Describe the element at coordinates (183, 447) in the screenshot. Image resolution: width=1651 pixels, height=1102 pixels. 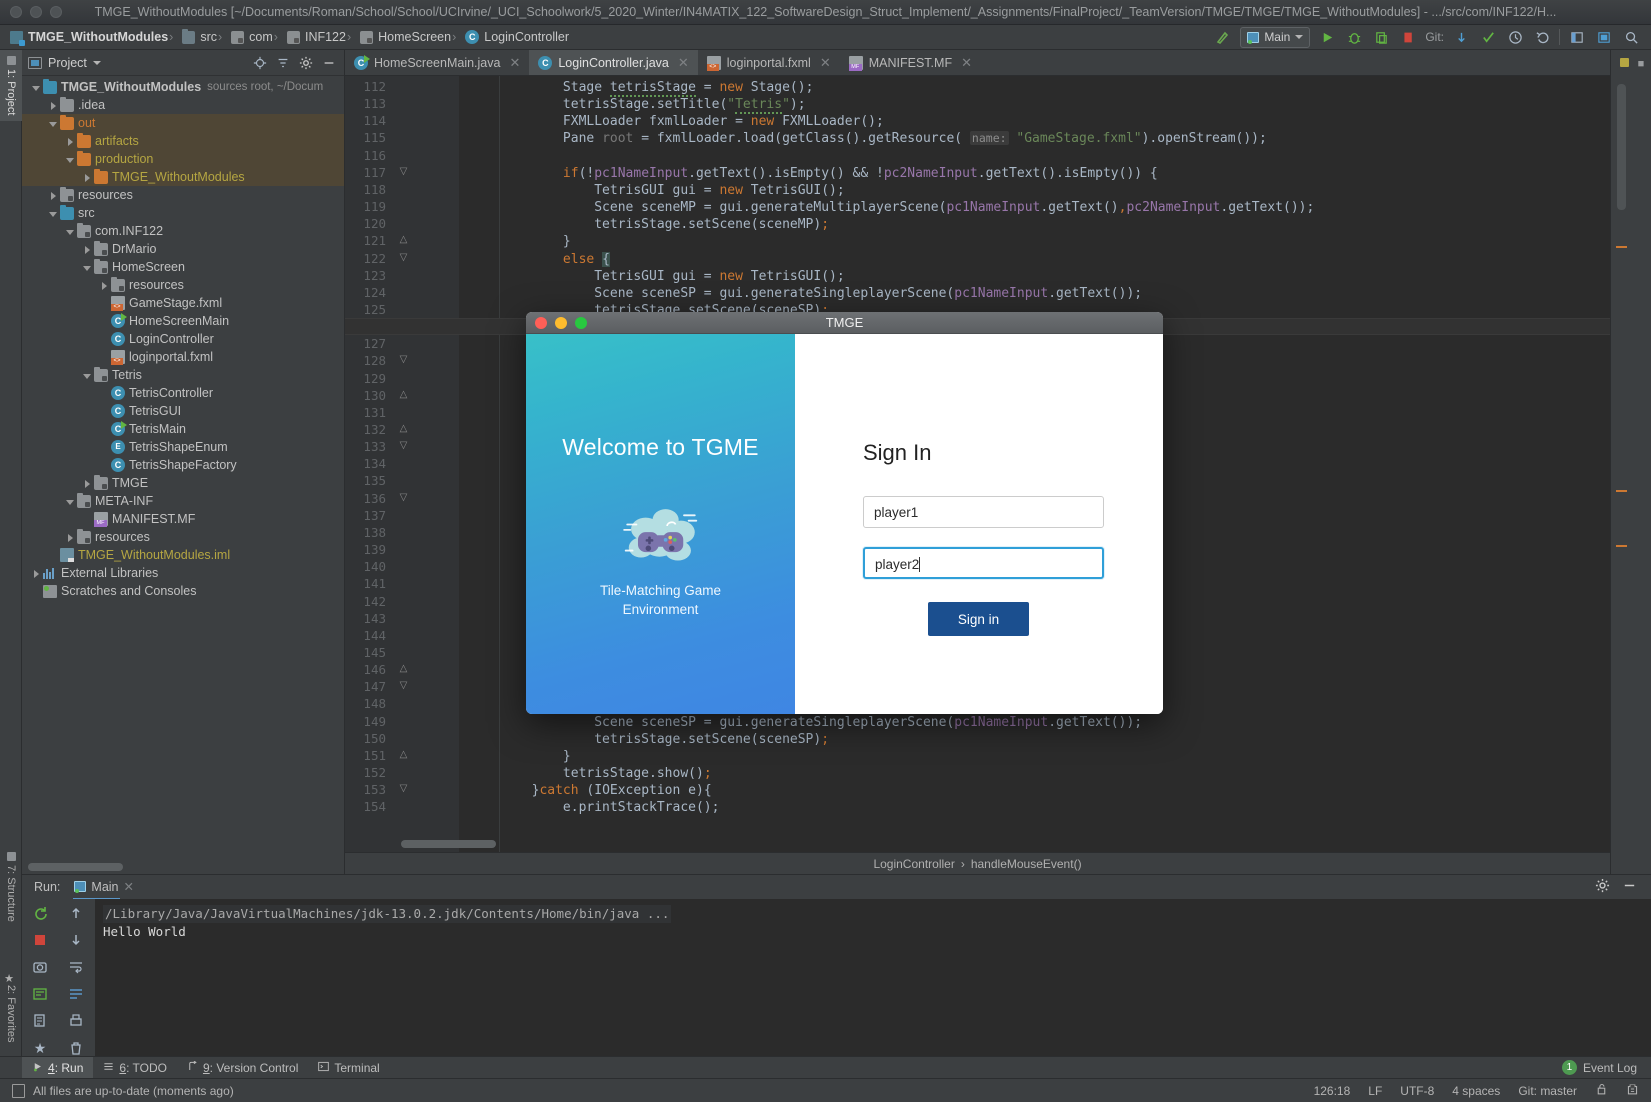
I see `tree-node: E TetrisShapeEnum` at that location.